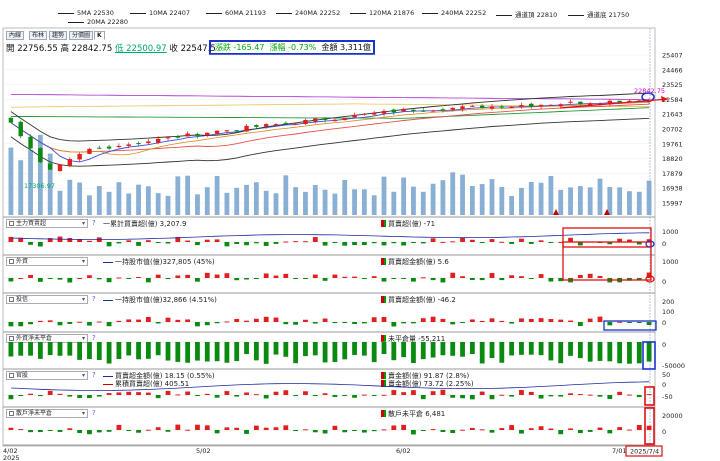  What do you see at coordinates (672, 204) in the screenshot?
I see `price-tick-label: 15997` at bounding box center [672, 204].